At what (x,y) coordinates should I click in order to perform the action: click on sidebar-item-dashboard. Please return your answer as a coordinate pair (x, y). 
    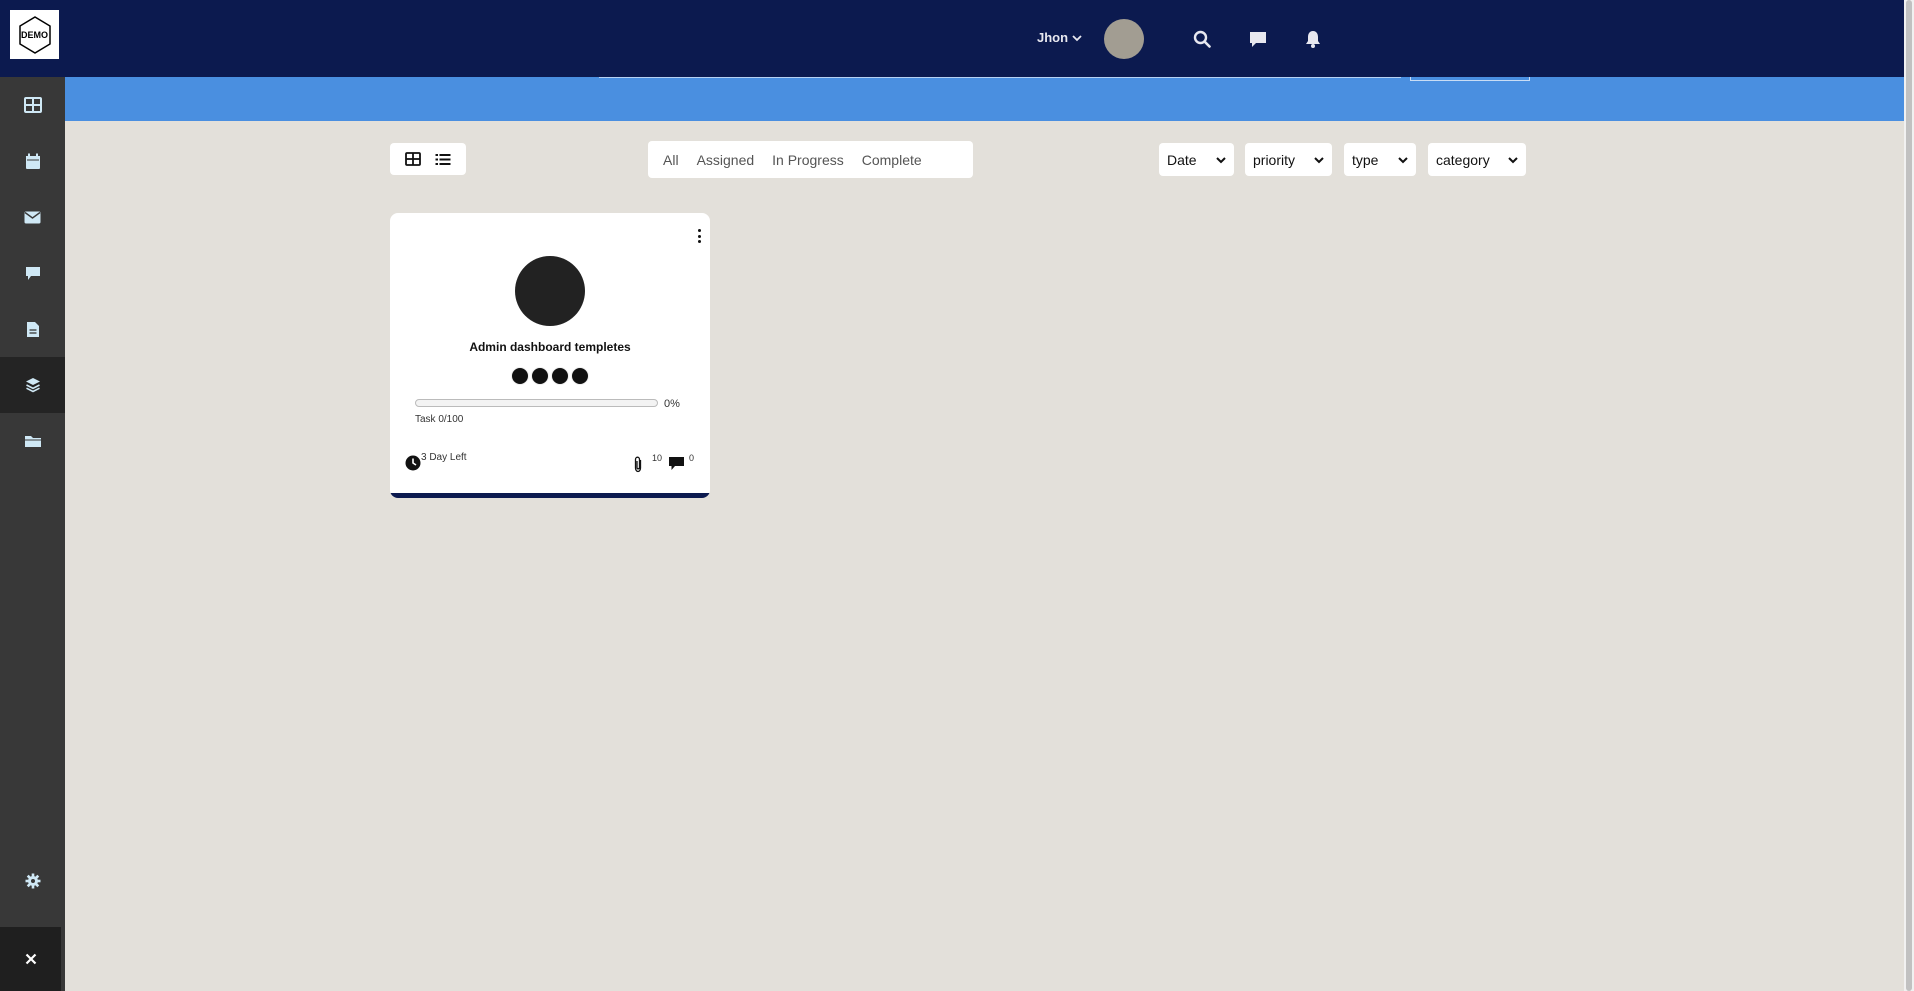
    Looking at the image, I should click on (32, 105).